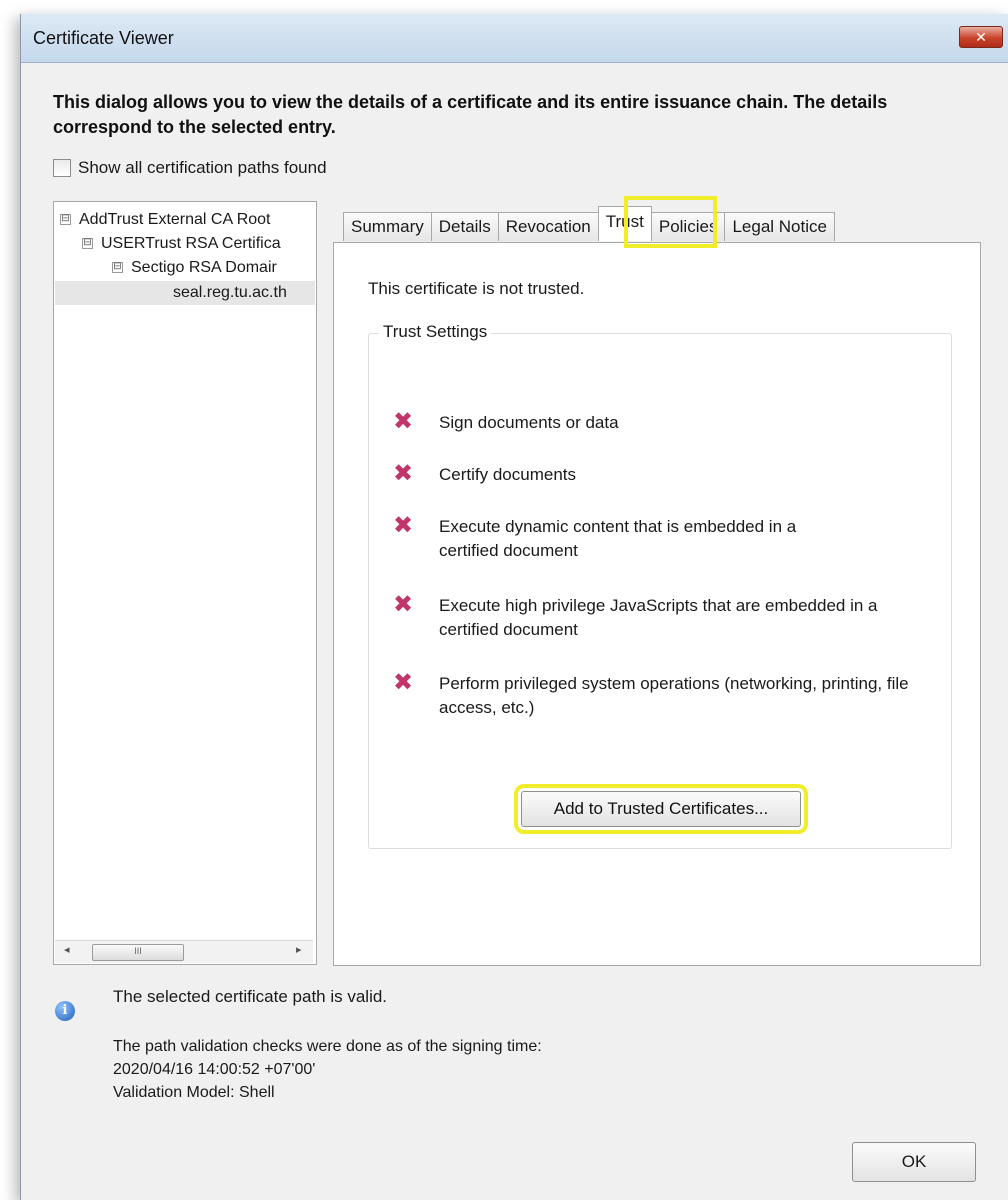 The height and width of the screenshot is (1200, 1008). What do you see at coordinates (981, 37) in the screenshot?
I see `close-button: ✕` at bounding box center [981, 37].